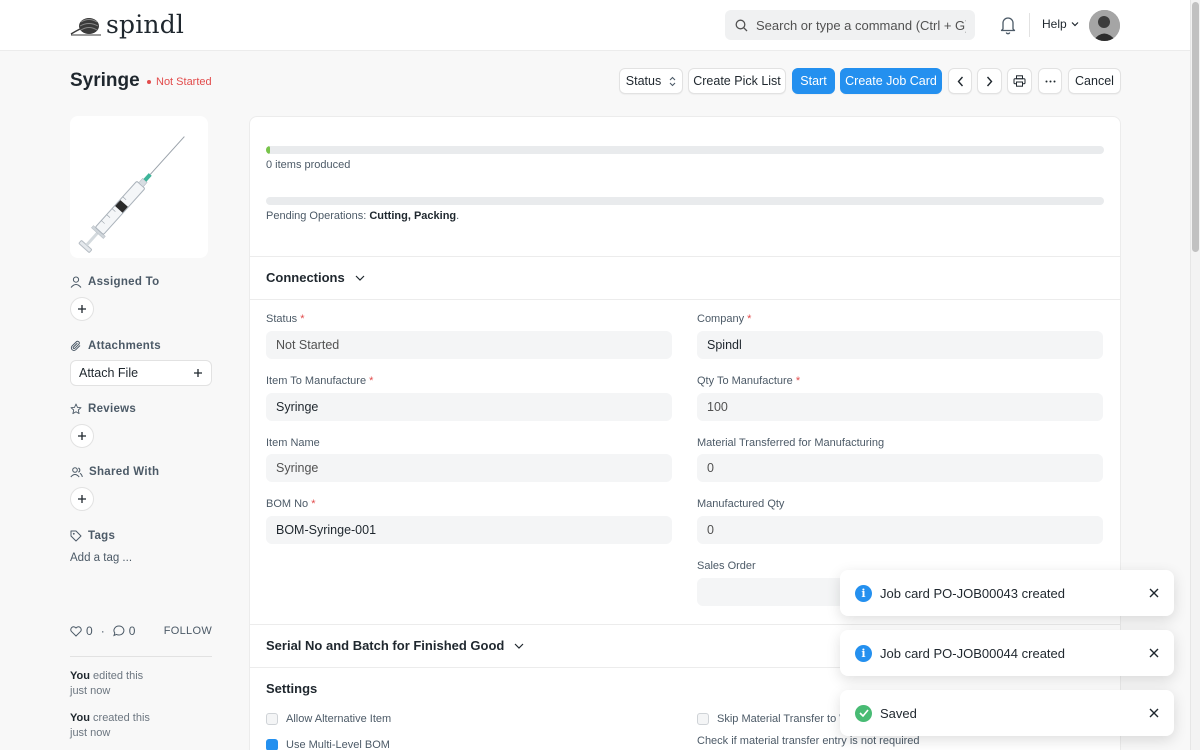 This screenshot has width=1200, height=750. What do you see at coordinates (898, 713) in the screenshot?
I see `toast-message: Saved` at bounding box center [898, 713].